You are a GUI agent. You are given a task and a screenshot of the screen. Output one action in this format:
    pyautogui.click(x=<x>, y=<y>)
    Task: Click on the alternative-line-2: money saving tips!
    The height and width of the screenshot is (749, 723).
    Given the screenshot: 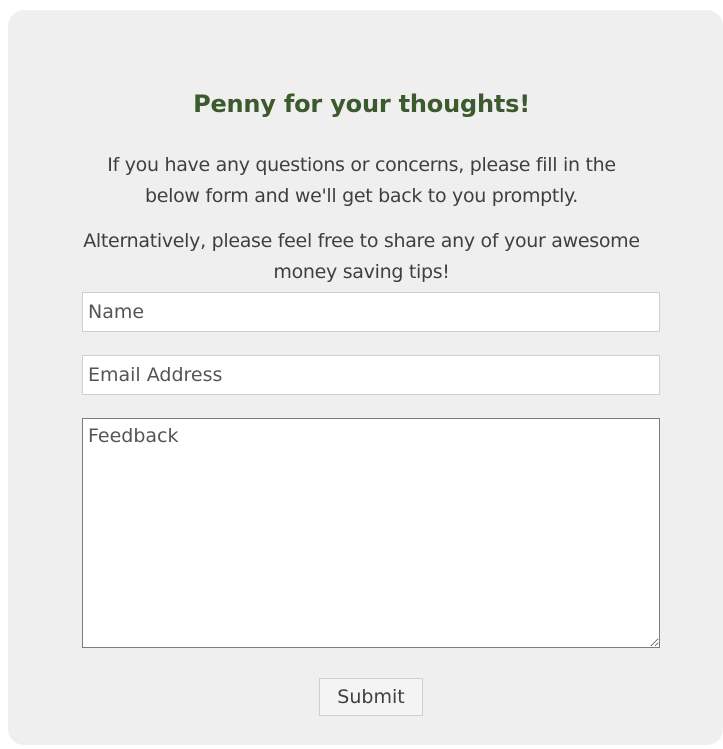 What is the action you would take?
    pyautogui.click(x=361, y=272)
    